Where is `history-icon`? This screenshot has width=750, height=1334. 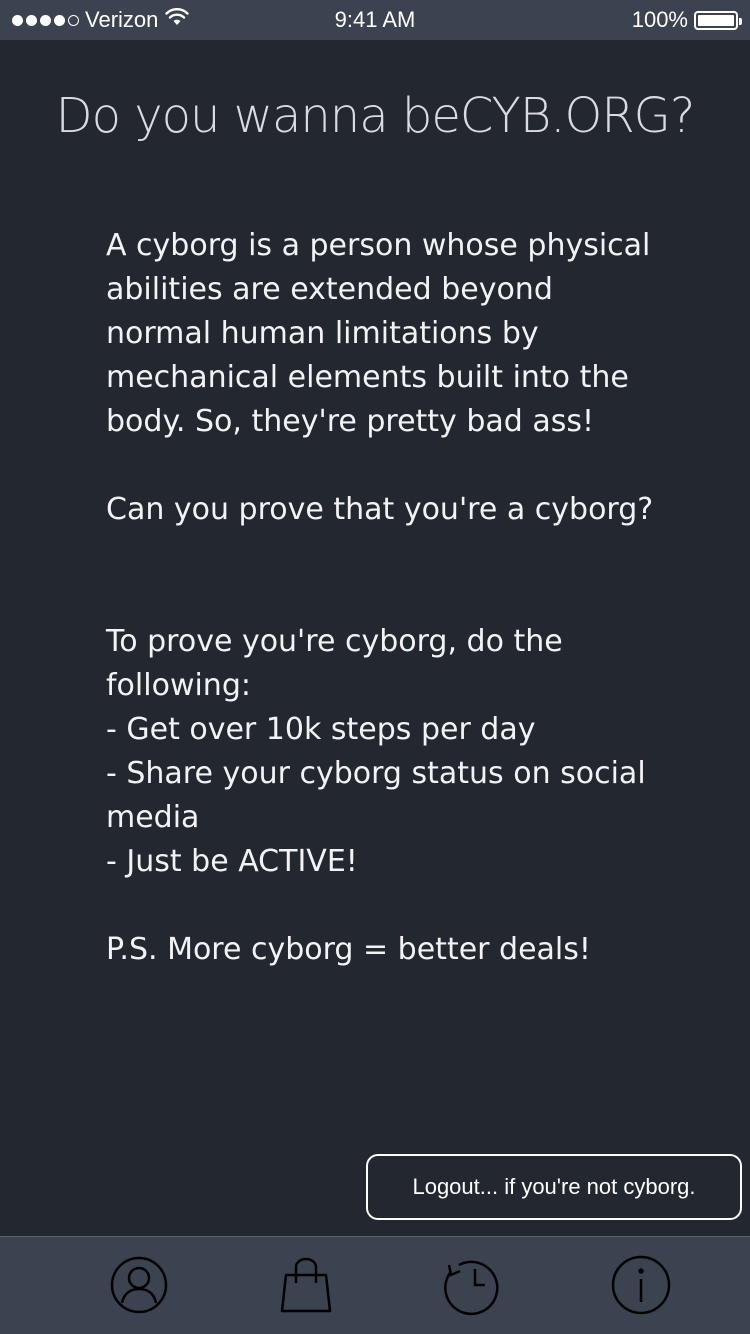
history-icon is located at coordinates (473, 1285).